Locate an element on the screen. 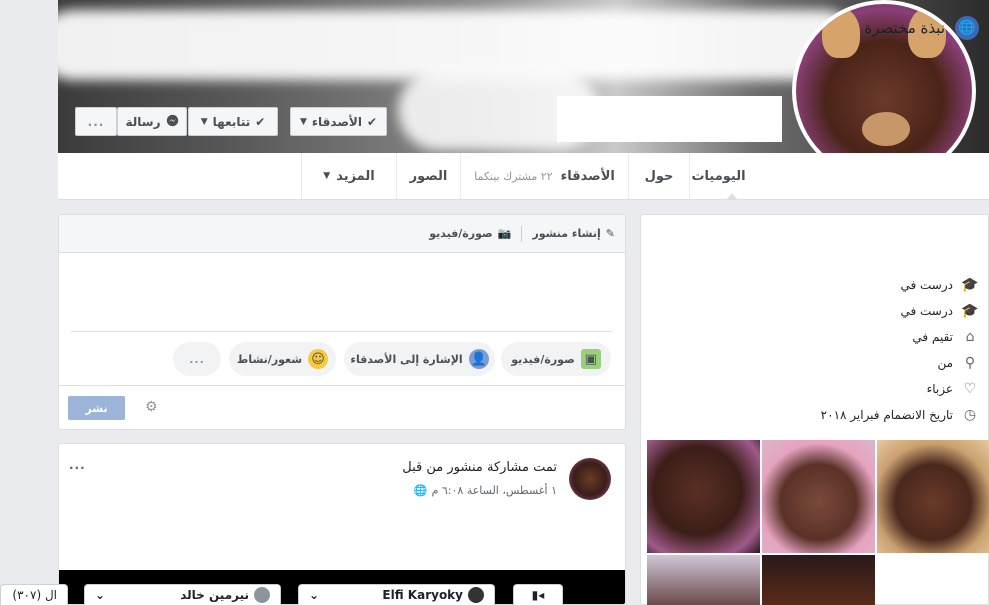 The width and height of the screenshot is (989, 605). tab-more: ▼ المزيد is located at coordinates (348, 176).